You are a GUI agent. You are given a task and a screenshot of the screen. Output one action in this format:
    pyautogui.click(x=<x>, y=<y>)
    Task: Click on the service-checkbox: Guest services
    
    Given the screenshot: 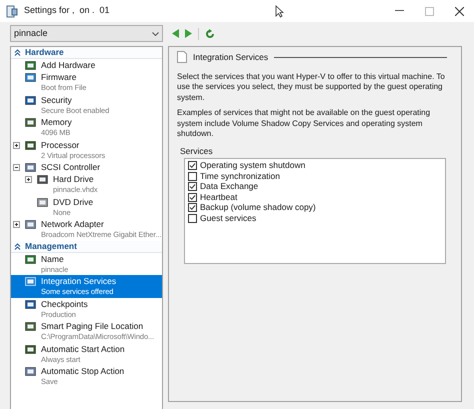 What is the action you would take?
    pyautogui.click(x=316, y=218)
    